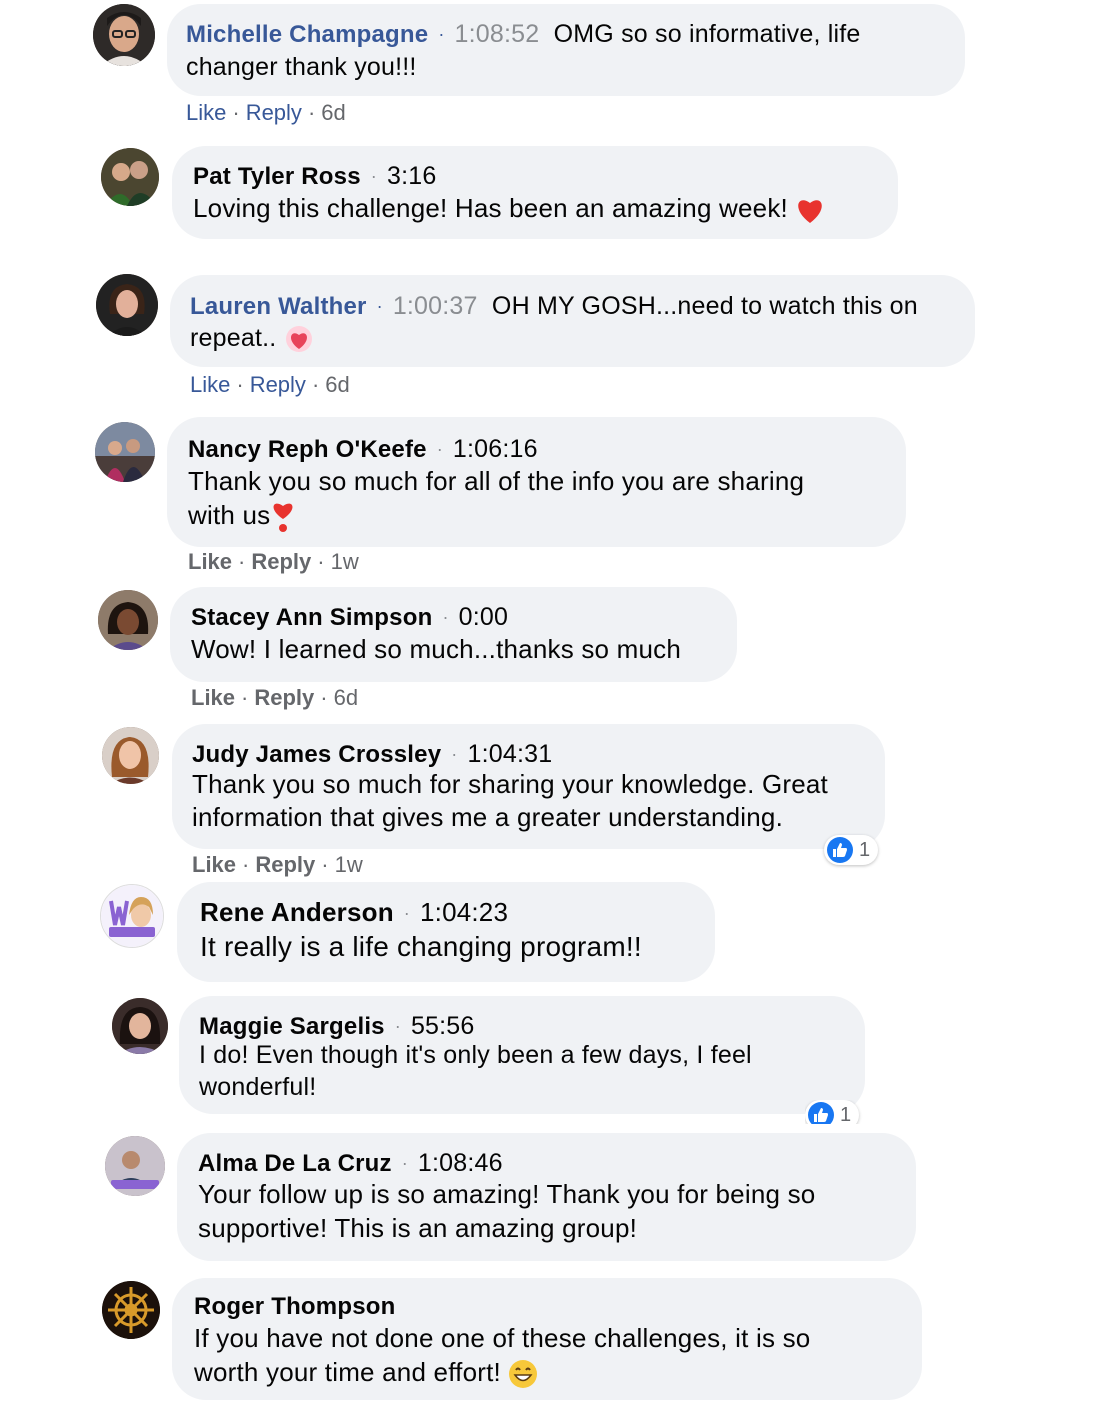 This screenshot has height=1419, width=1112. I want to click on author-name: Lauren Walther, so click(278, 306).